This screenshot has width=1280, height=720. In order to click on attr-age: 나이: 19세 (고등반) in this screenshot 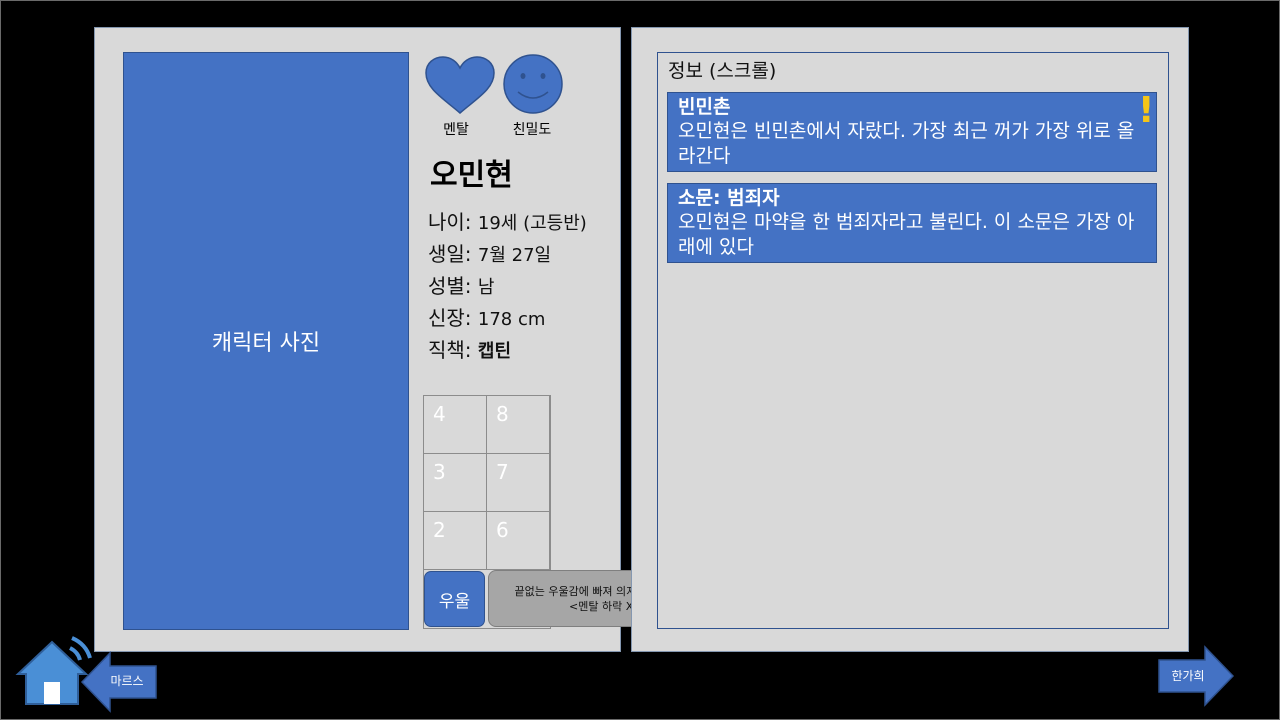, I will do `click(507, 220)`.